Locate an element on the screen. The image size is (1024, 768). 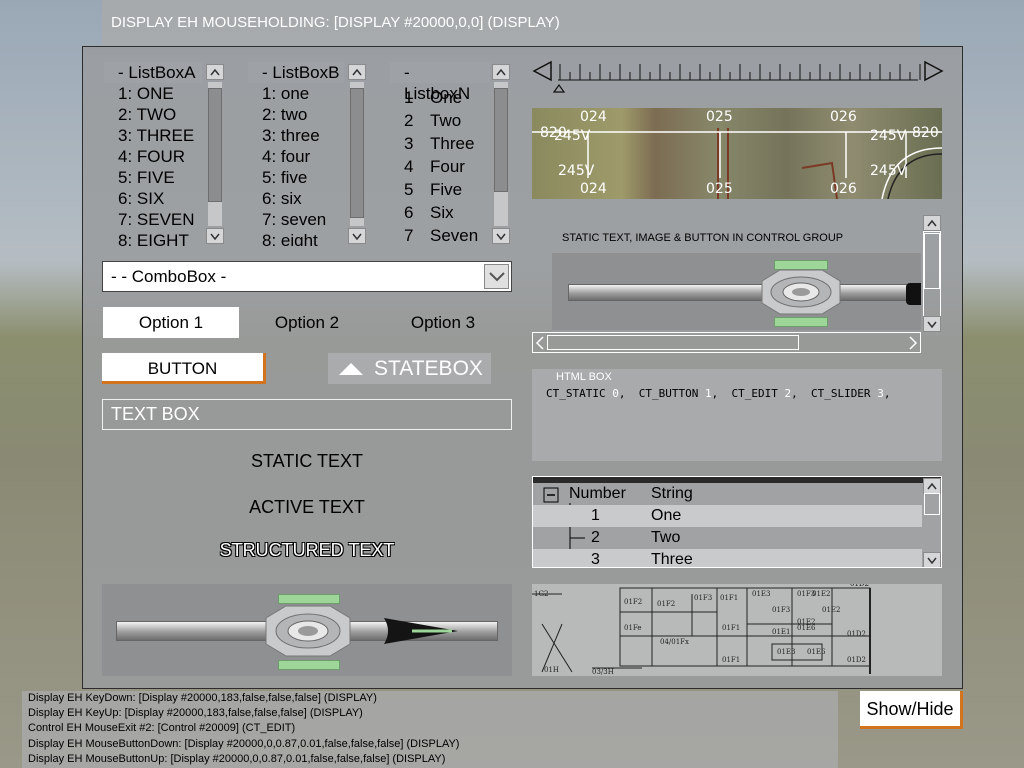
listbox-b-scrollbar is located at coordinates (357, 154).